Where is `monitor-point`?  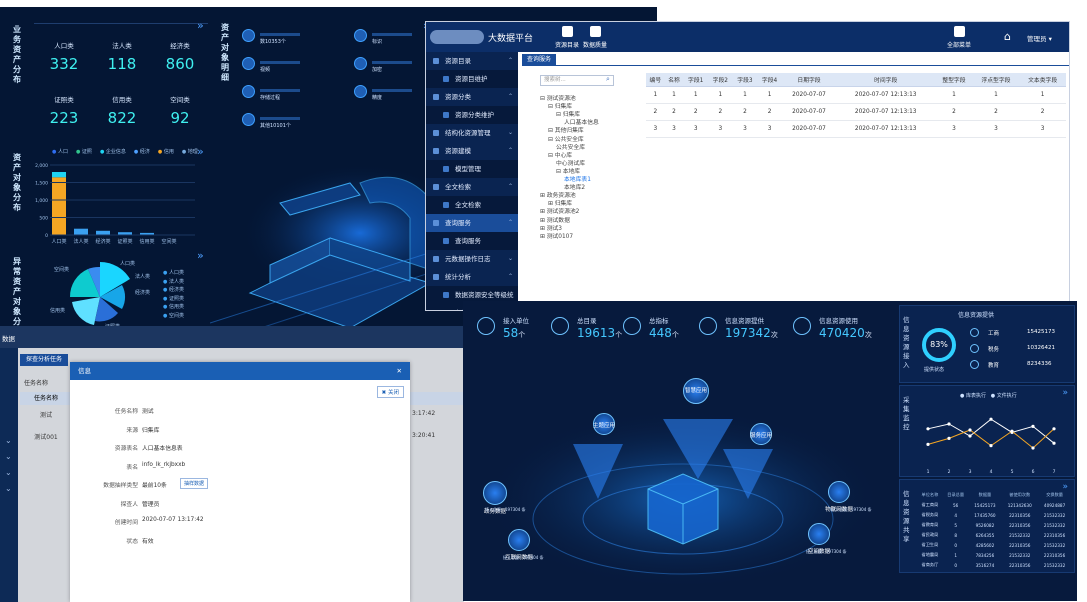
monitor-point is located at coordinates (1054, 429).